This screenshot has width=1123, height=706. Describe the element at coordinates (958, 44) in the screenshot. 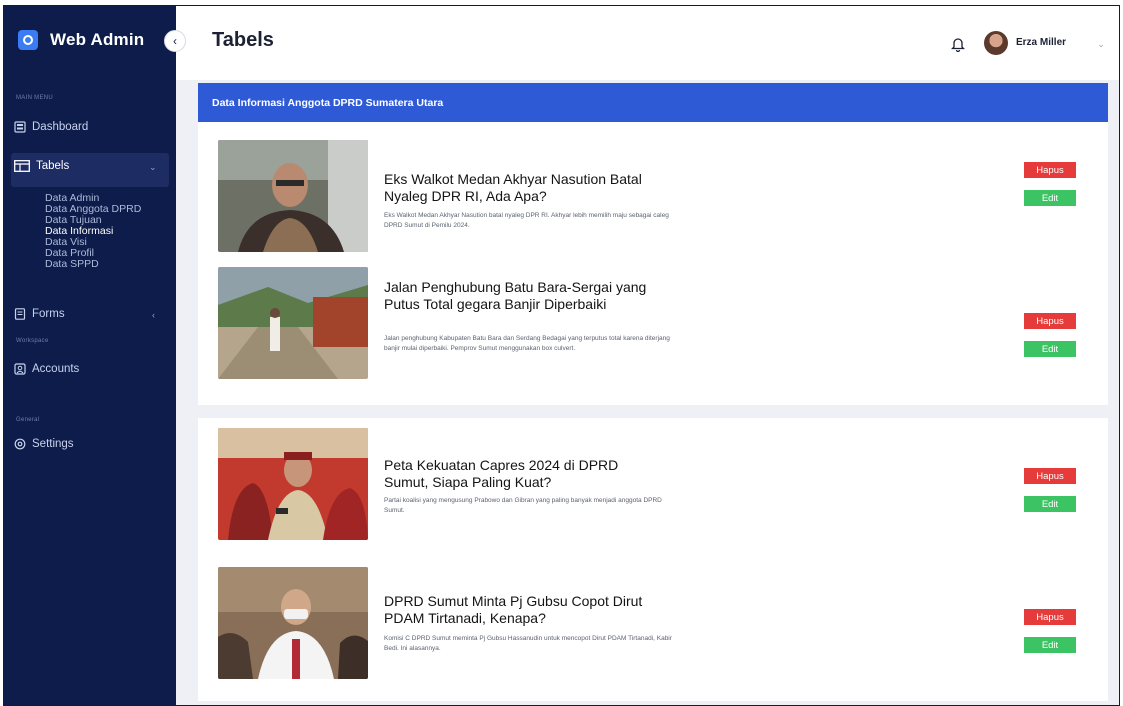

I see `bell-icon` at that location.